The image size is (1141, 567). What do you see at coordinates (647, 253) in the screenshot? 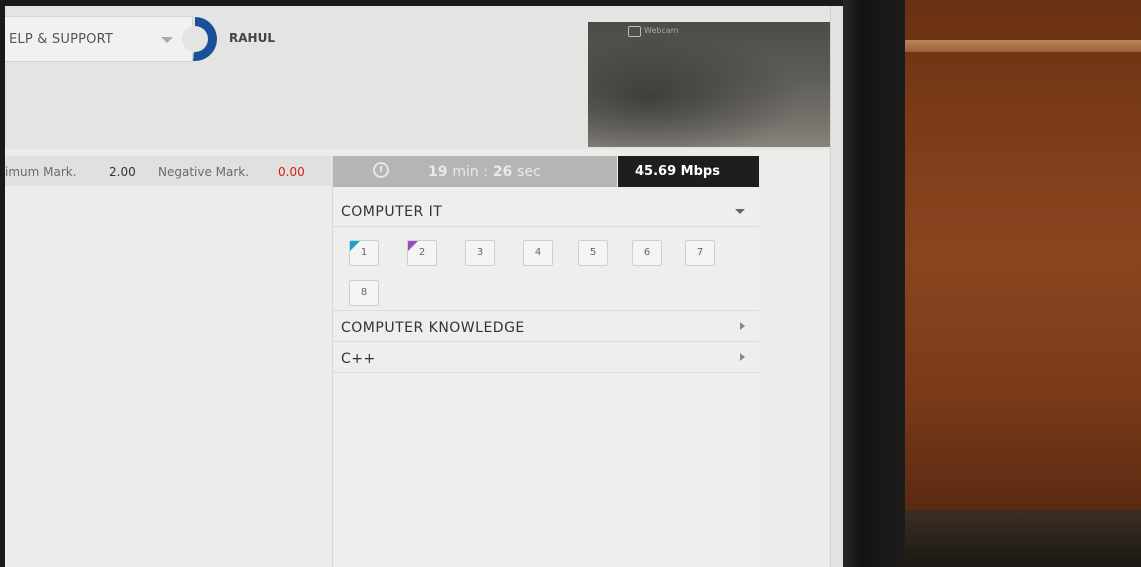
I see `question-button-6: 6` at bounding box center [647, 253].